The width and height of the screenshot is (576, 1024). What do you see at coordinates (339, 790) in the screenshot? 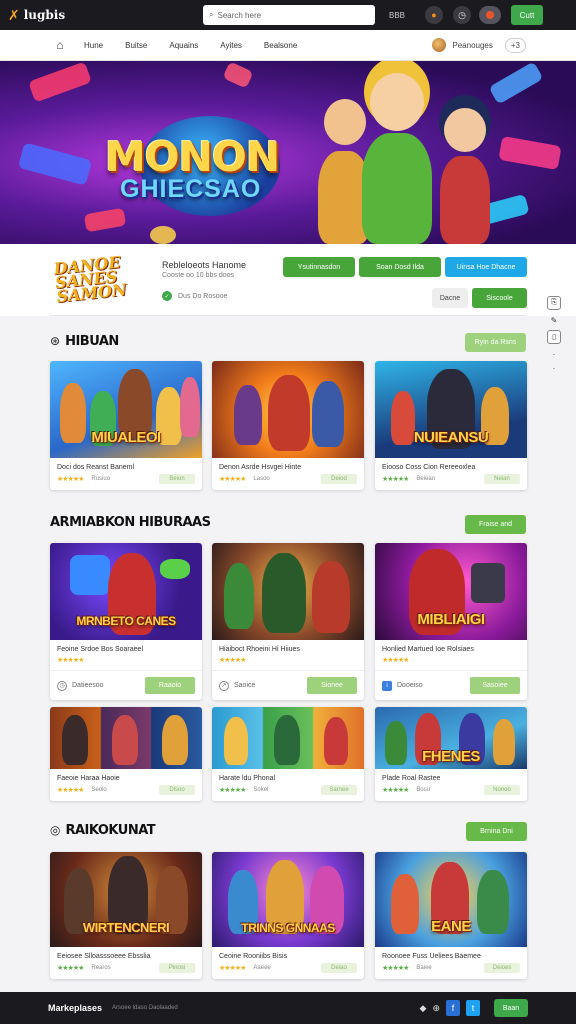
I see `card-tag: Sarnee` at bounding box center [339, 790].